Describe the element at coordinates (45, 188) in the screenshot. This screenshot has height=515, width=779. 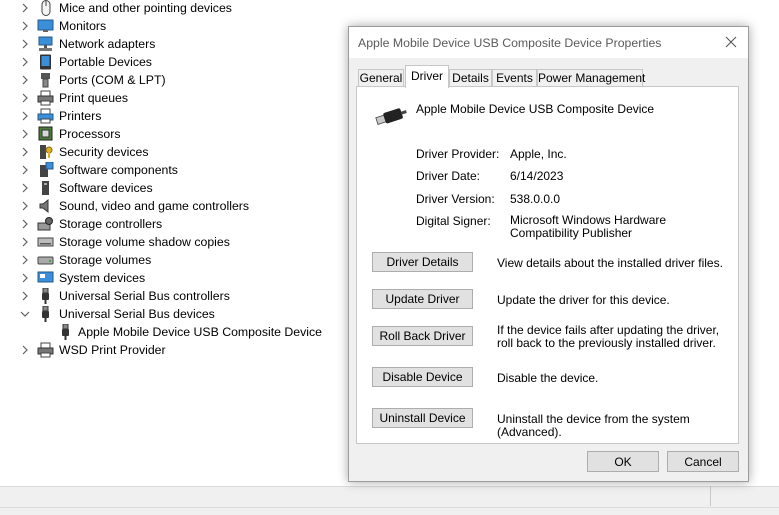
I see `software-device-icon` at that location.